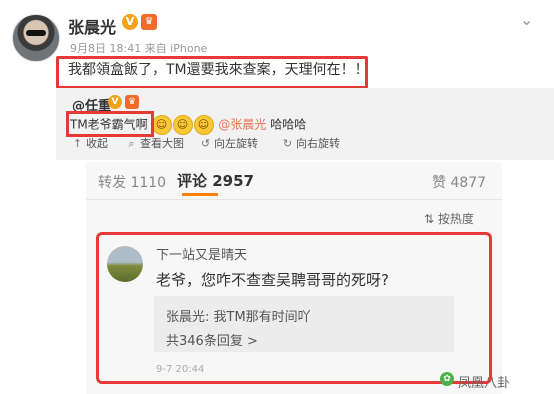 This screenshot has height=394, width=554. Describe the element at coordinates (97, 143) in the screenshot. I see `collapse-label: 收起` at that location.